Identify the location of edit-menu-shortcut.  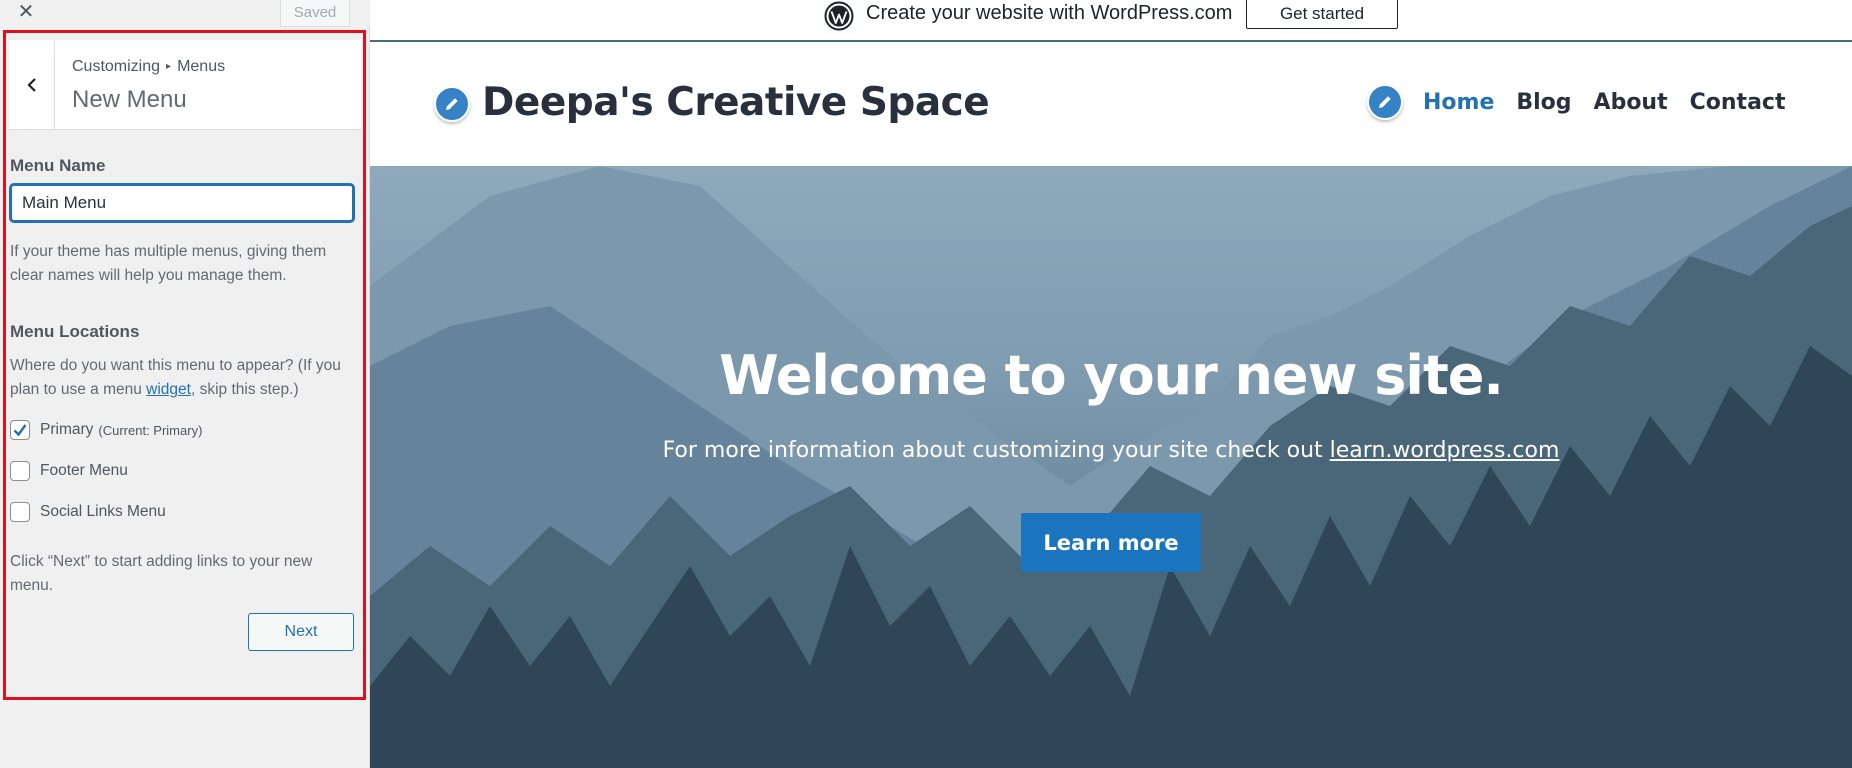
(1385, 102).